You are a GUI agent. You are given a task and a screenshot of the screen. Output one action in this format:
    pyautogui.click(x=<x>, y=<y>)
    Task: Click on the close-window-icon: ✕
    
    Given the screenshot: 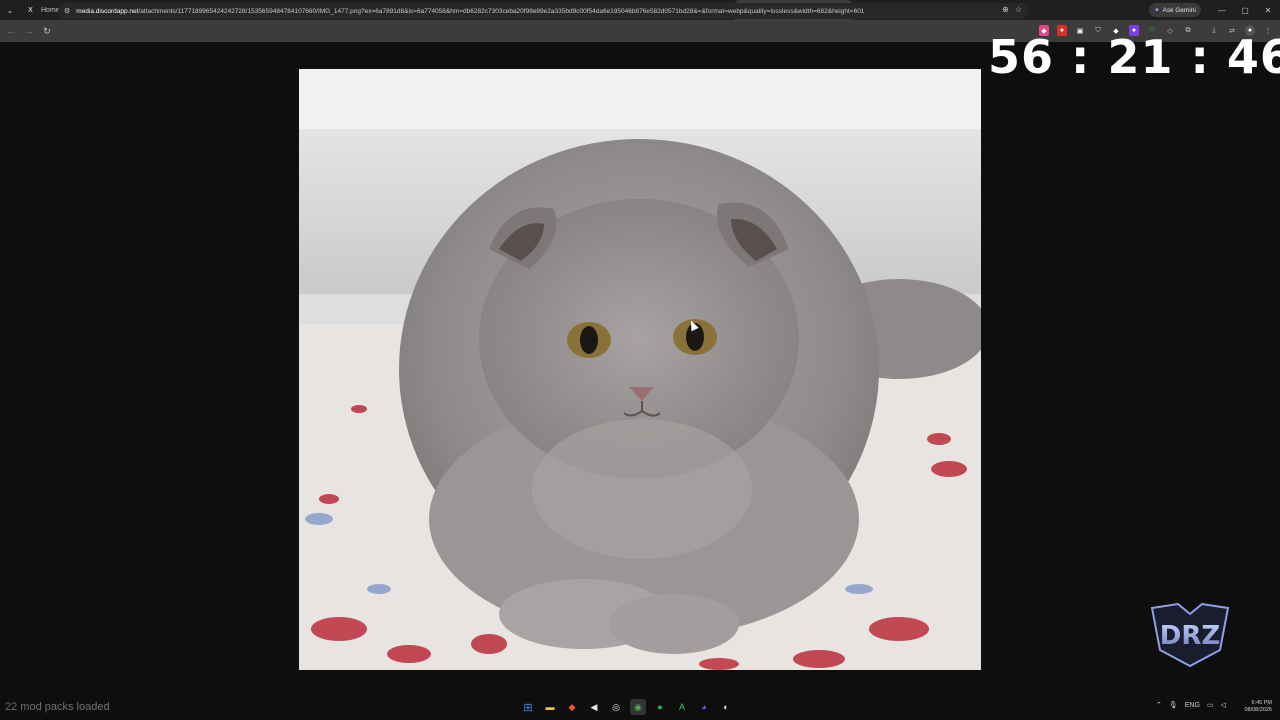 What is the action you would take?
    pyautogui.click(x=1268, y=10)
    